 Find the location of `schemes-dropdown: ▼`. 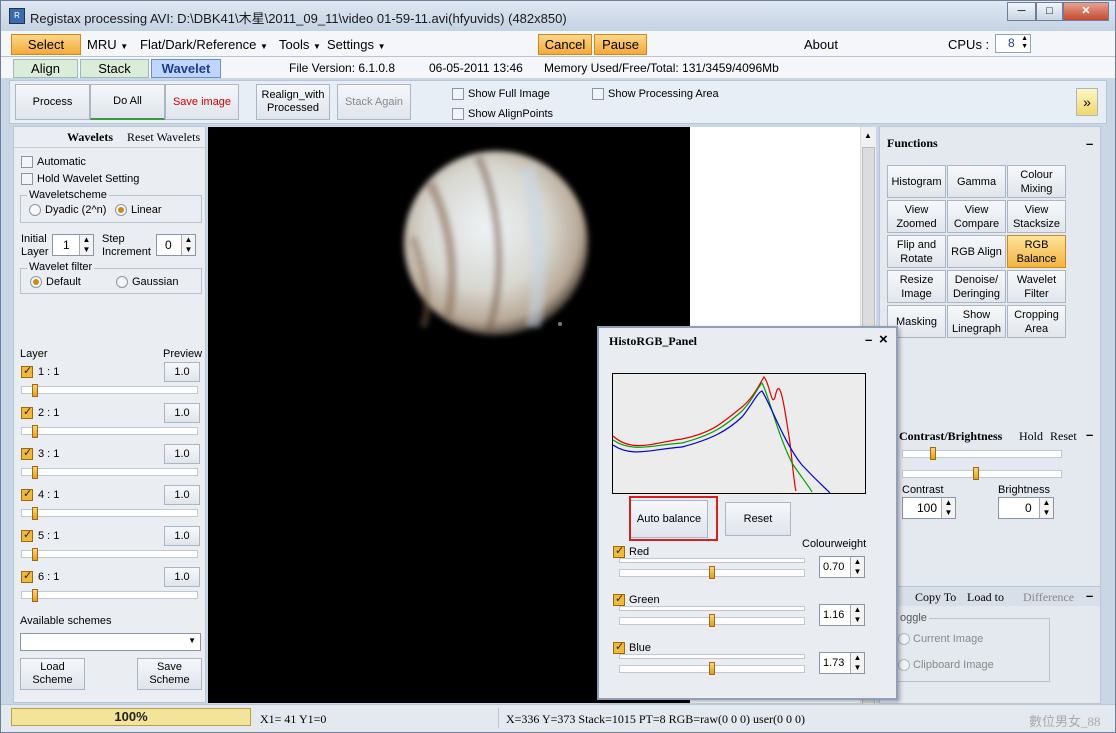

schemes-dropdown: ▼ is located at coordinates (110, 642).